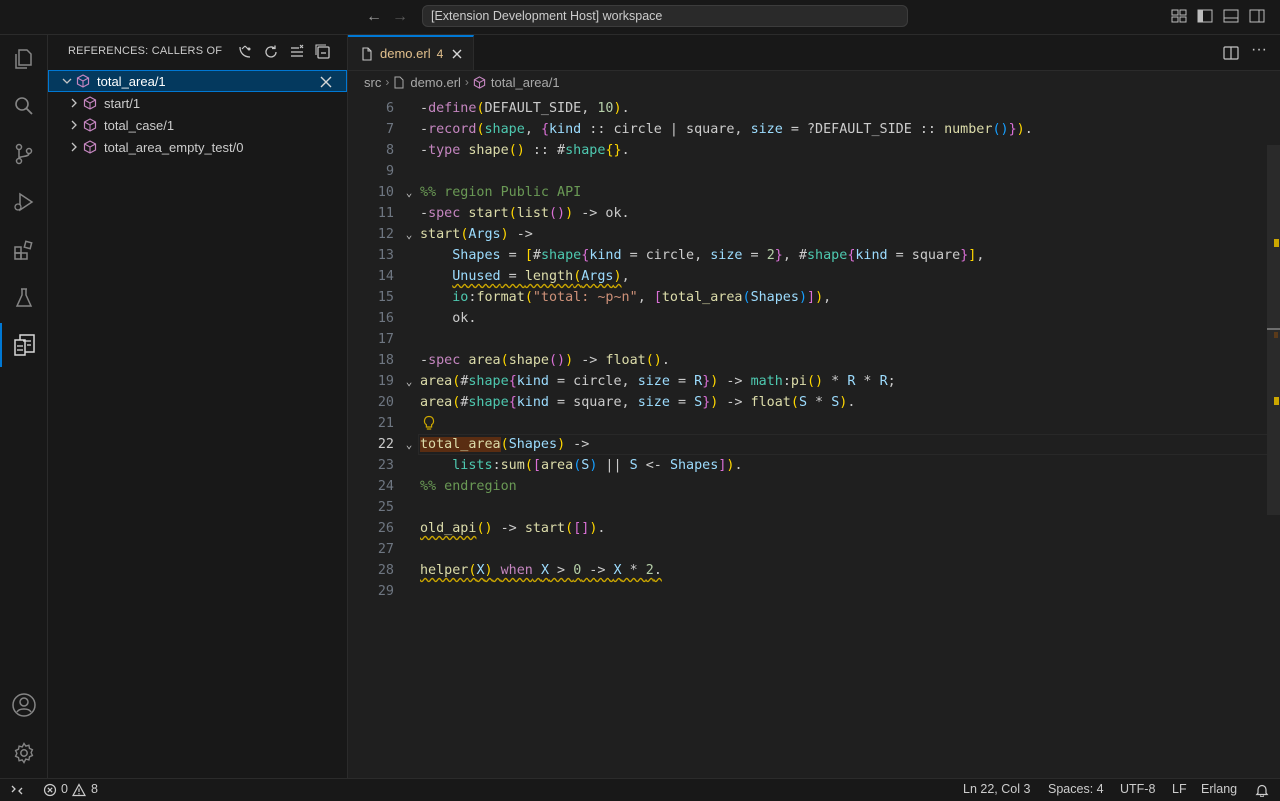  Describe the element at coordinates (435, 82) in the screenshot. I see `breadcrumb-file: demo.erl` at that location.